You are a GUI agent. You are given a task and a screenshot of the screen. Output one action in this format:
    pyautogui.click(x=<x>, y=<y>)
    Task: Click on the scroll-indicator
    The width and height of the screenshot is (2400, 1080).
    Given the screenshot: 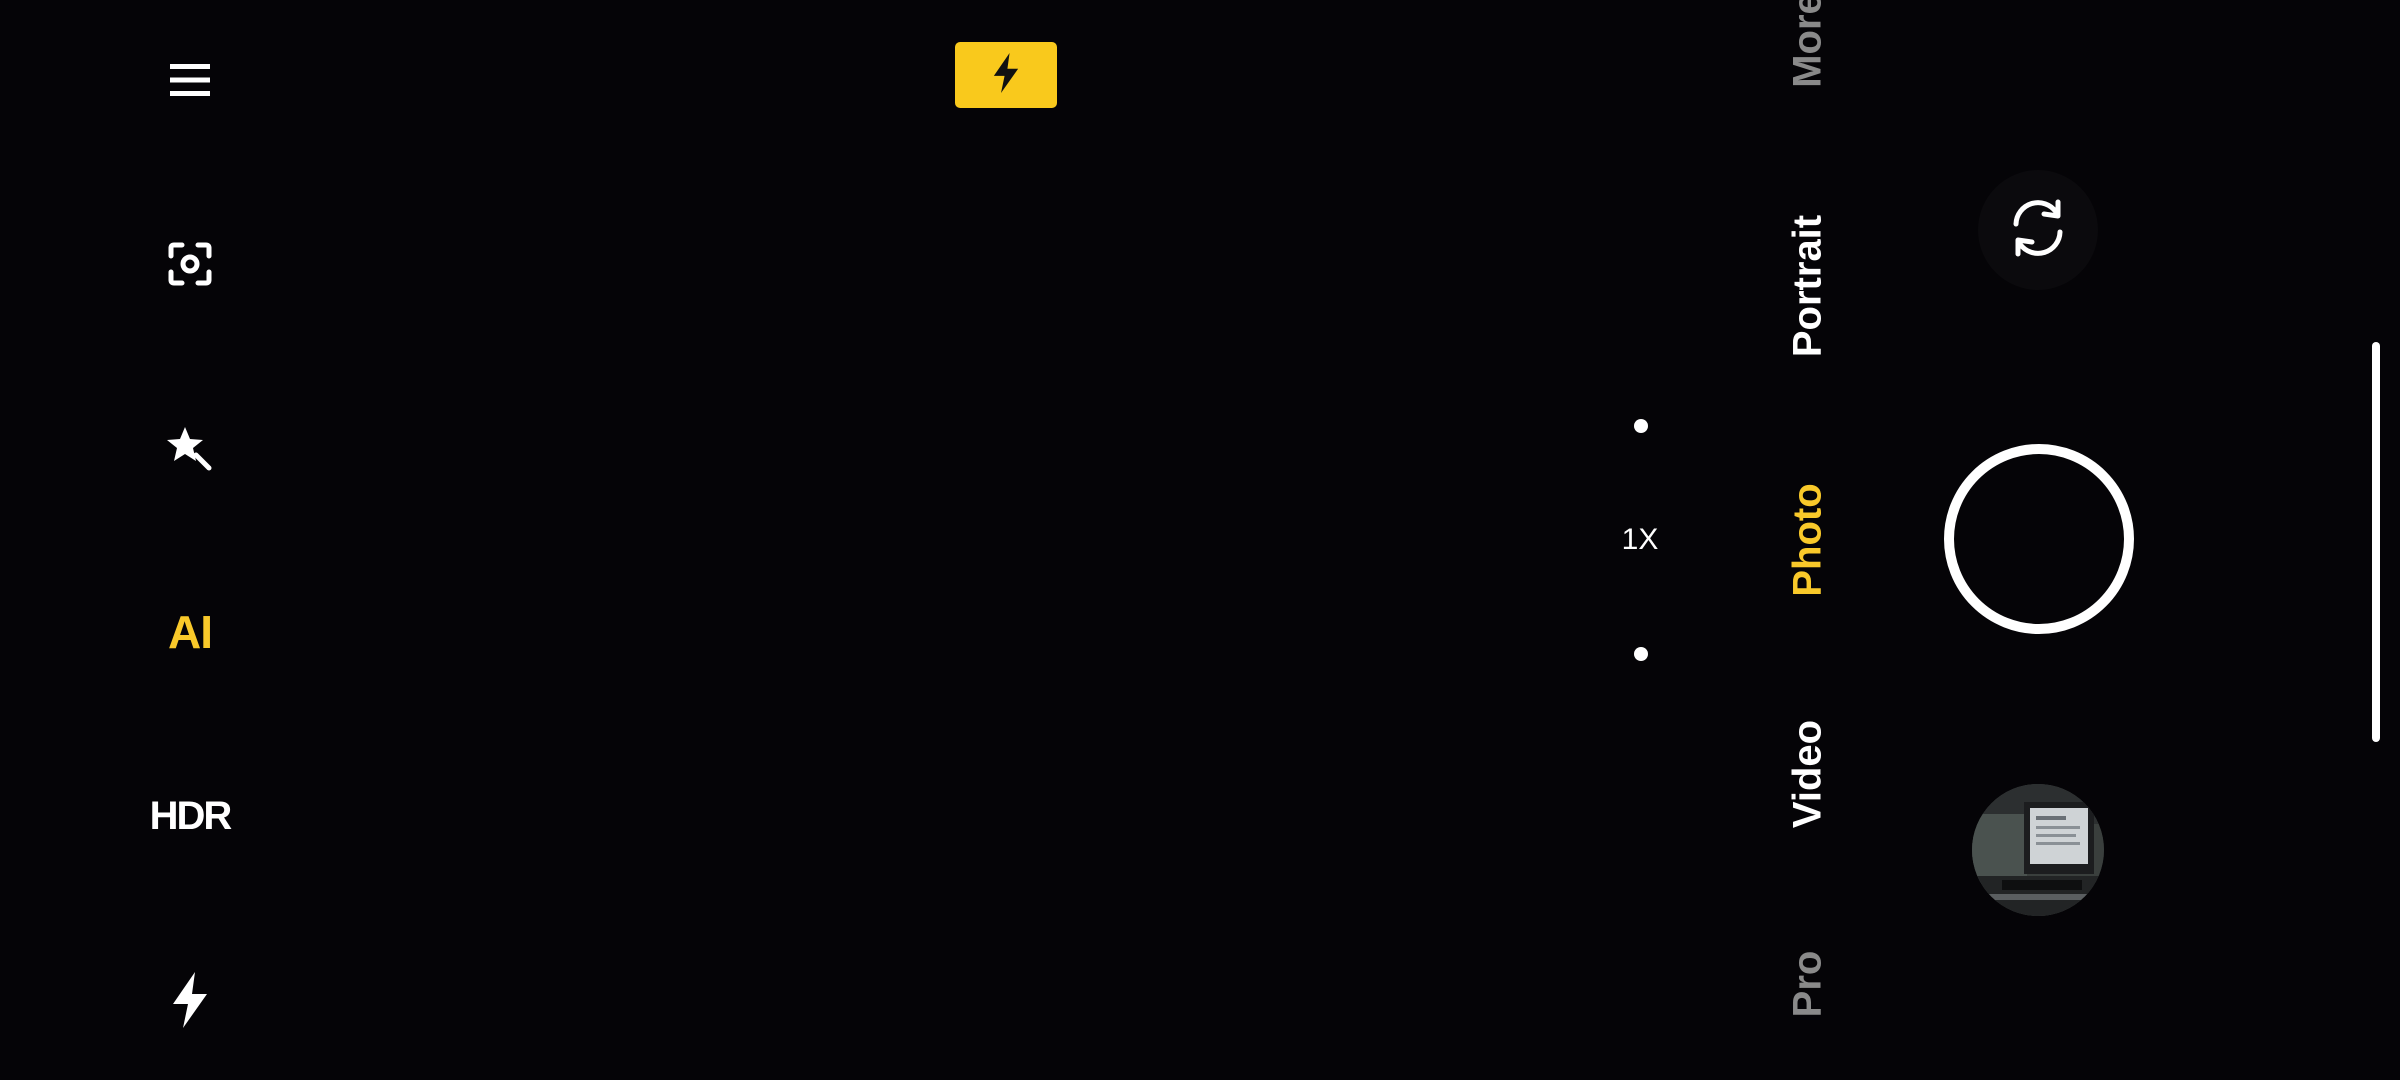 What is the action you would take?
    pyautogui.click(x=2376, y=542)
    